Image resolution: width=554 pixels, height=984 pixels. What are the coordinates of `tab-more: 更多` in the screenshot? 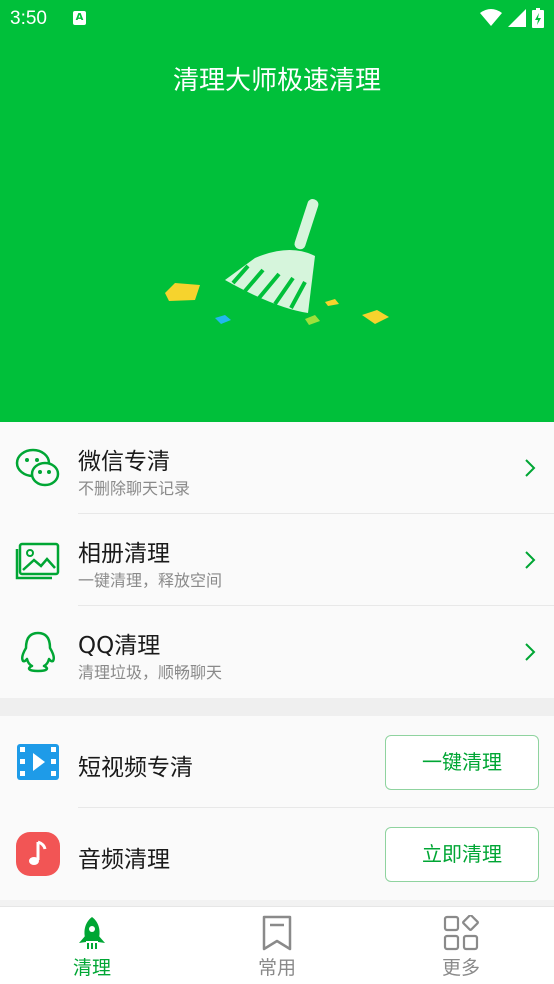 It's located at (461, 945).